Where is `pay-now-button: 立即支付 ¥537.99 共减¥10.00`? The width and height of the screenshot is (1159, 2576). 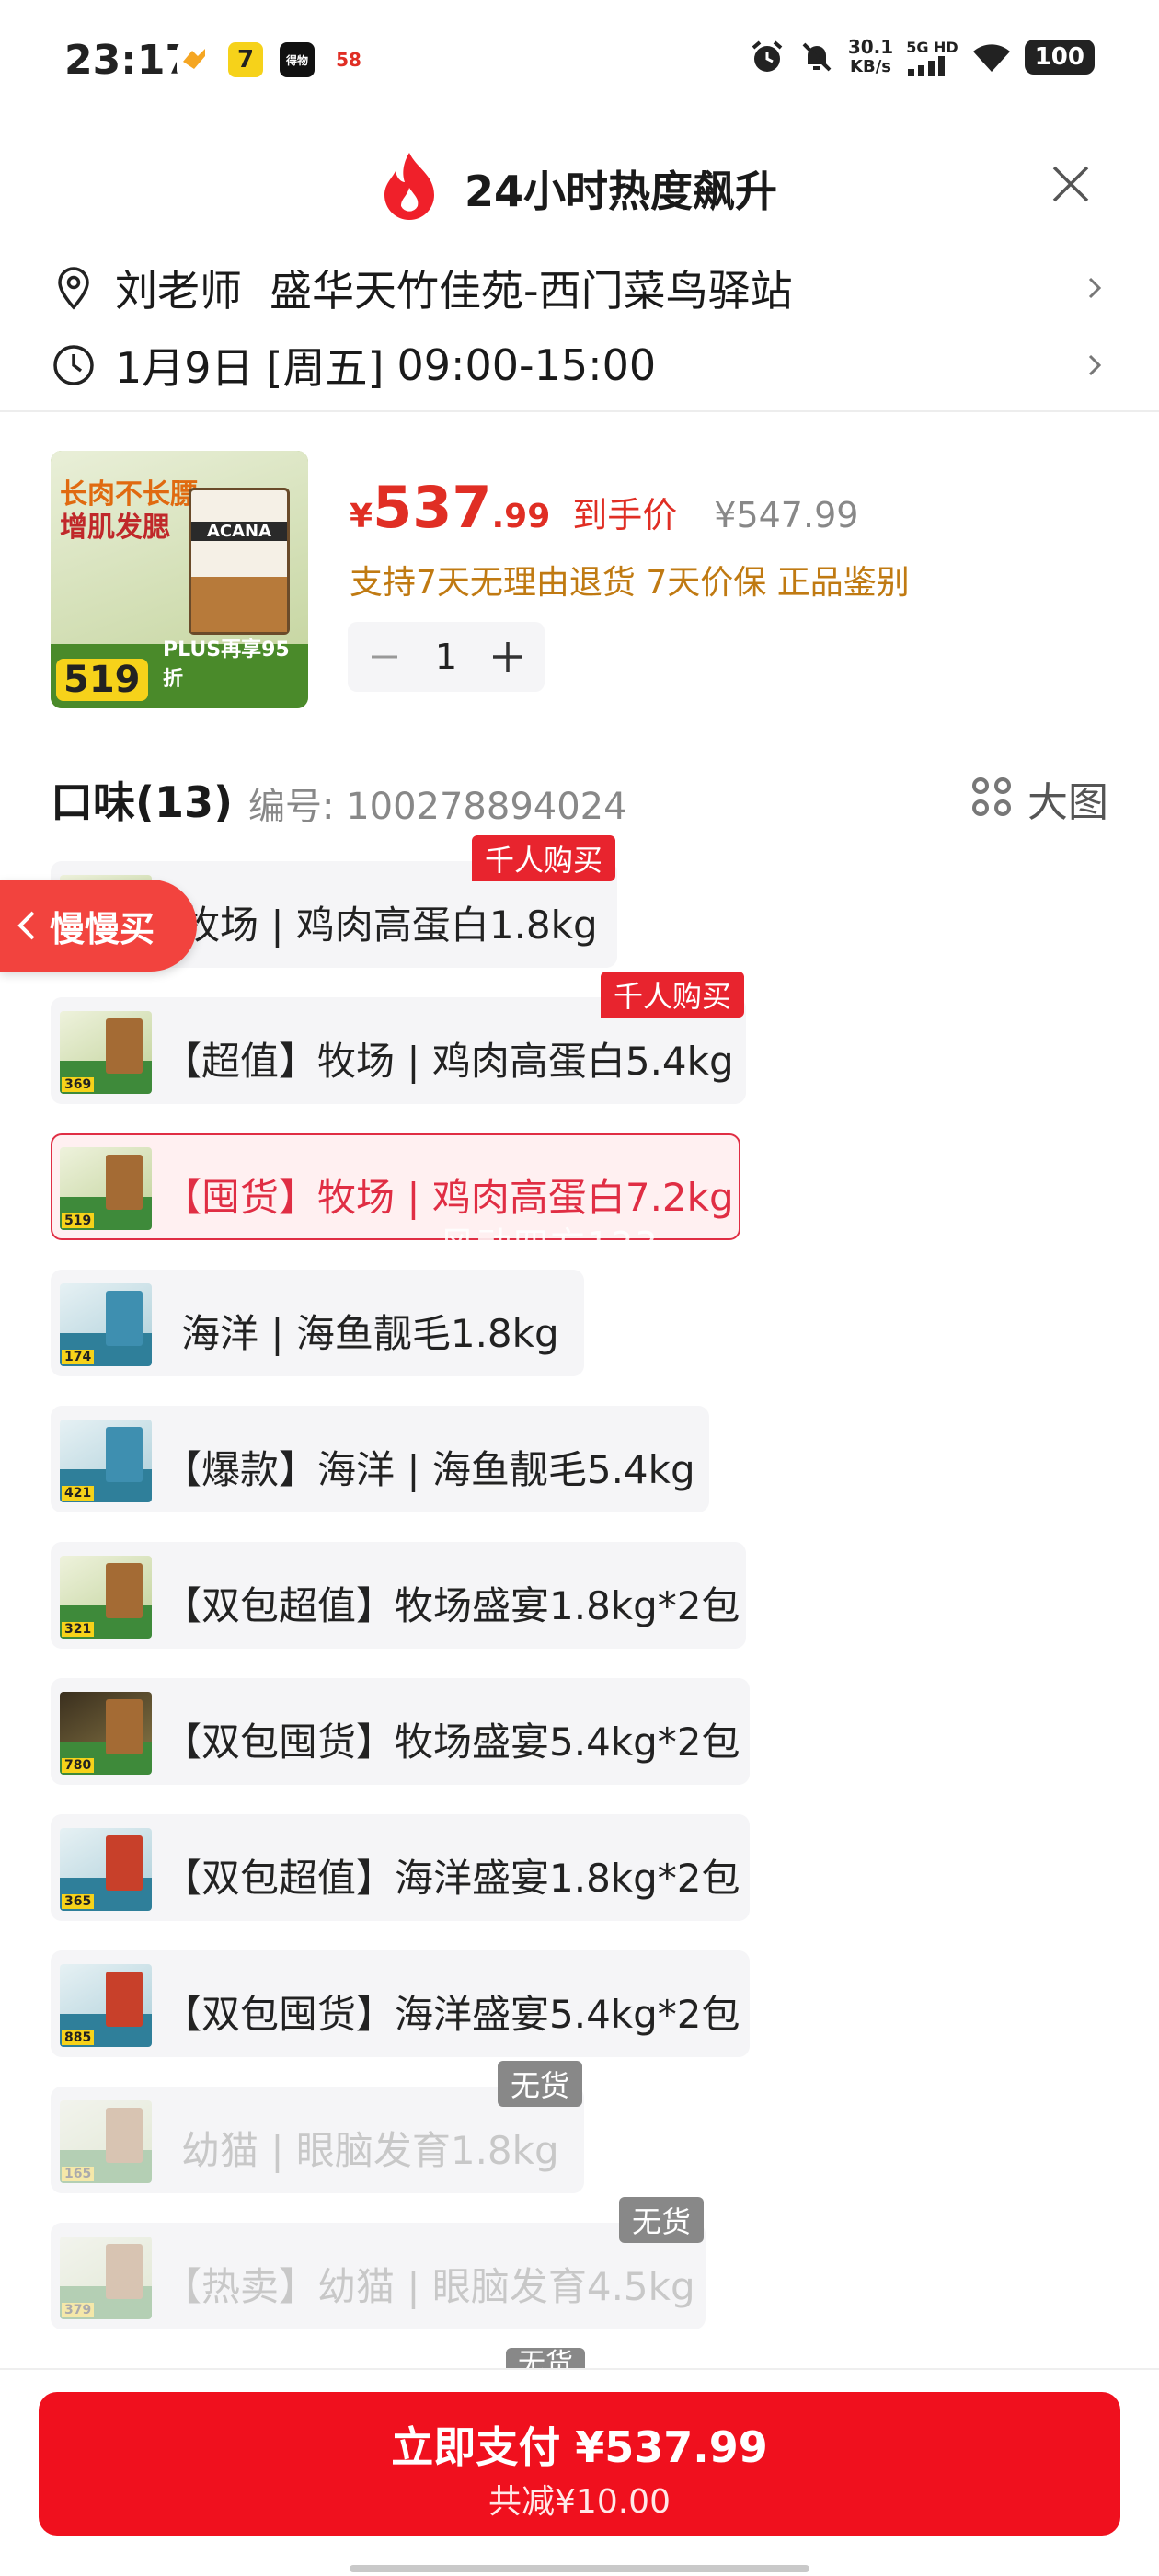
pay-now-button: 立即支付 ¥537.99 共减¥10.00 is located at coordinates (579, 2464).